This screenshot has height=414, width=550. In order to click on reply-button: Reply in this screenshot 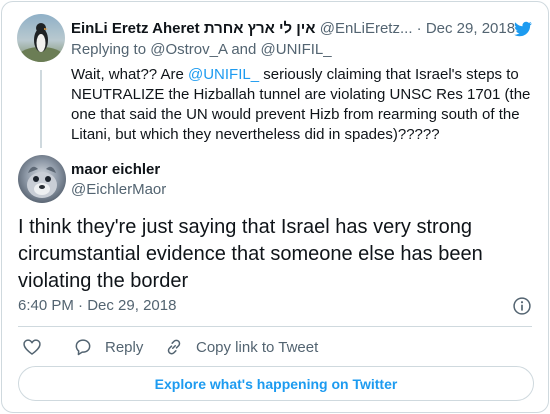, I will do `click(108, 347)`.